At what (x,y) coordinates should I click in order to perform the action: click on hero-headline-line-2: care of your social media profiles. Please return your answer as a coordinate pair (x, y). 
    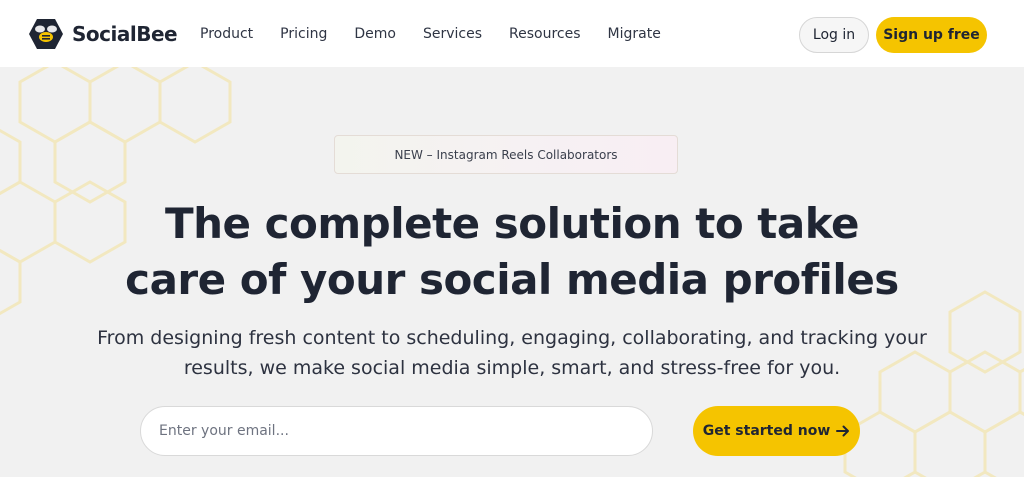
    Looking at the image, I should click on (512, 279).